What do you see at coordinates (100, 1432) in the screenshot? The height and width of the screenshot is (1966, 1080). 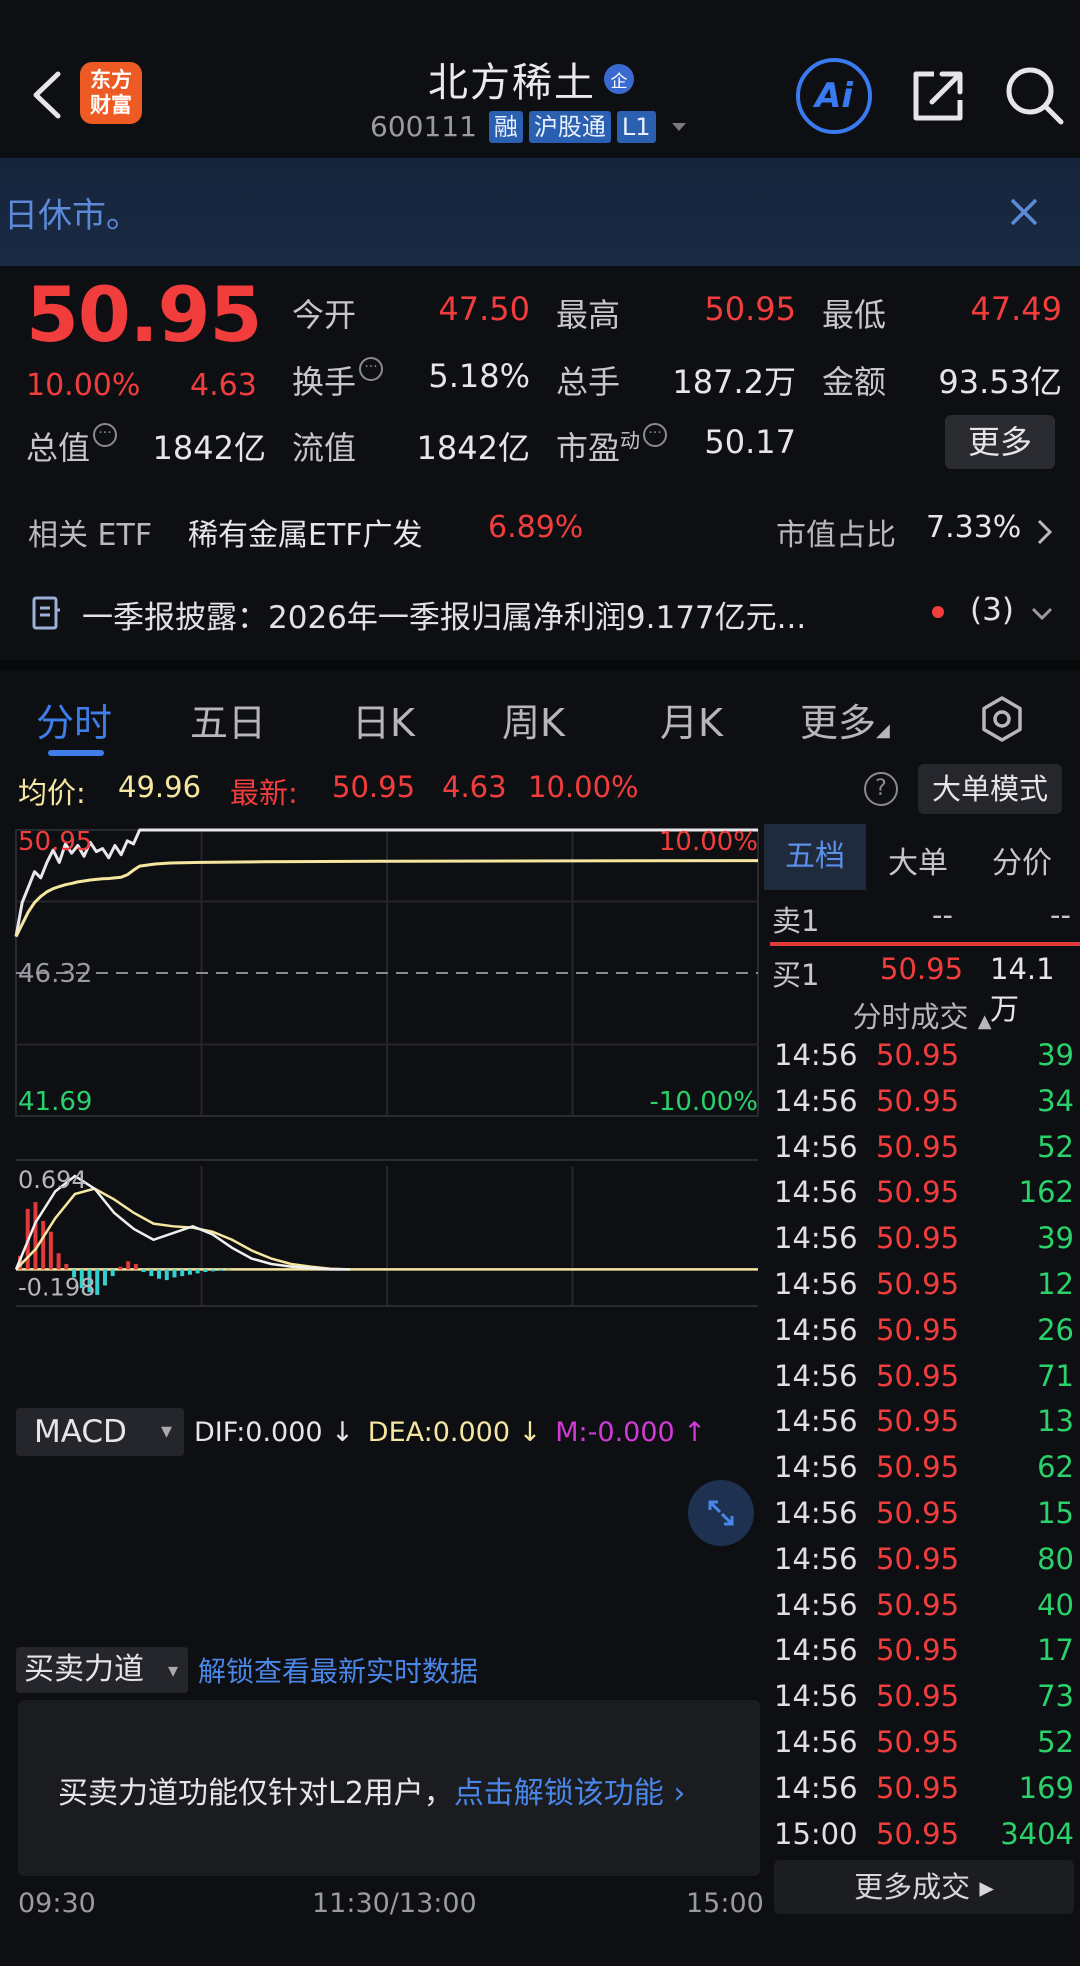 I see `indicator-select: MACD` at bounding box center [100, 1432].